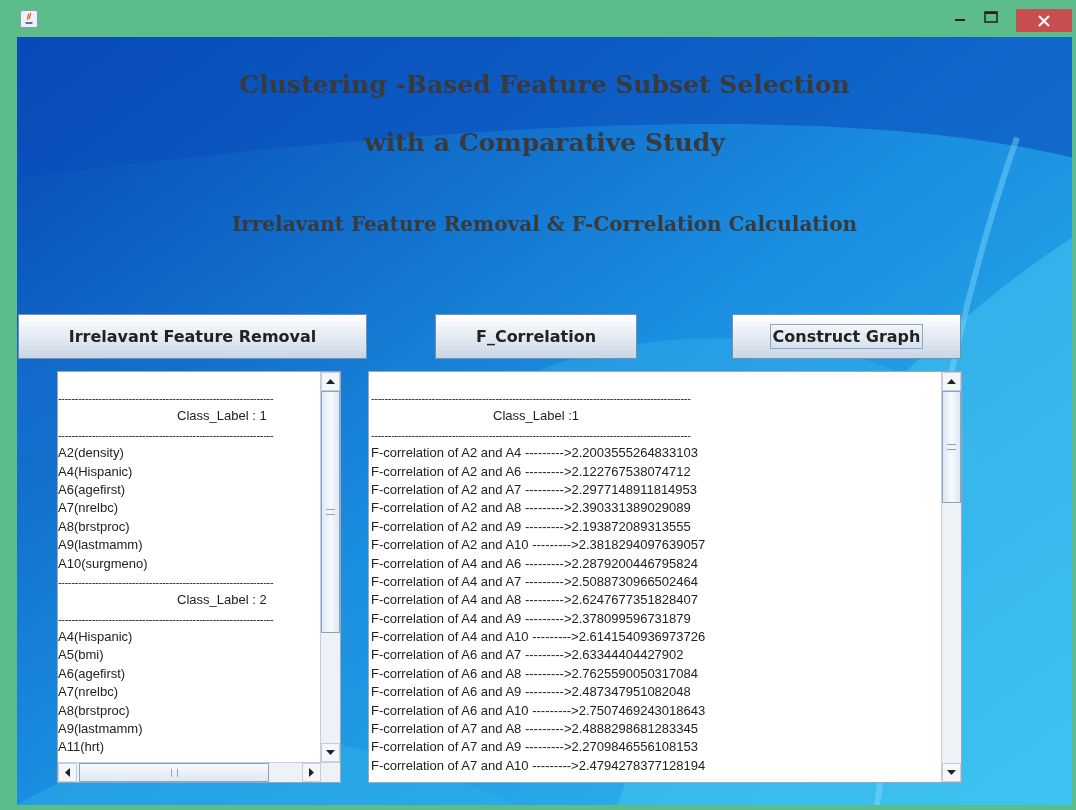 The height and width of the screenshot is (810, 1076). I want to click on list-line: F-correlation of A2 and A6 --------->2.122767538074712, so click(531, 471).